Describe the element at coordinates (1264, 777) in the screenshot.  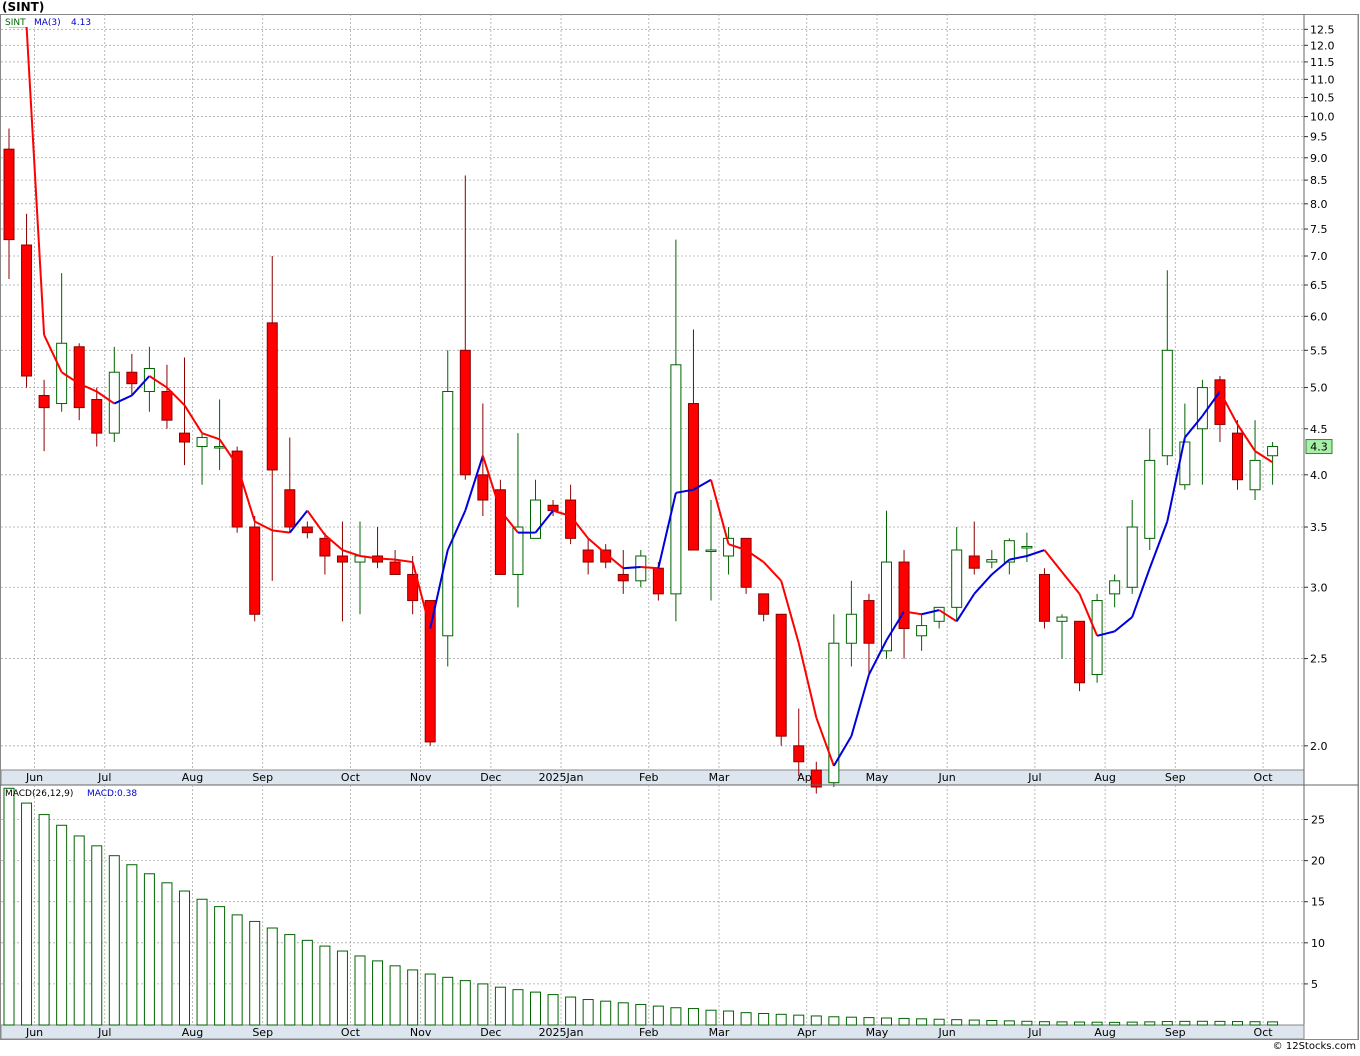
I see `price-month-label: Oct` at that location.